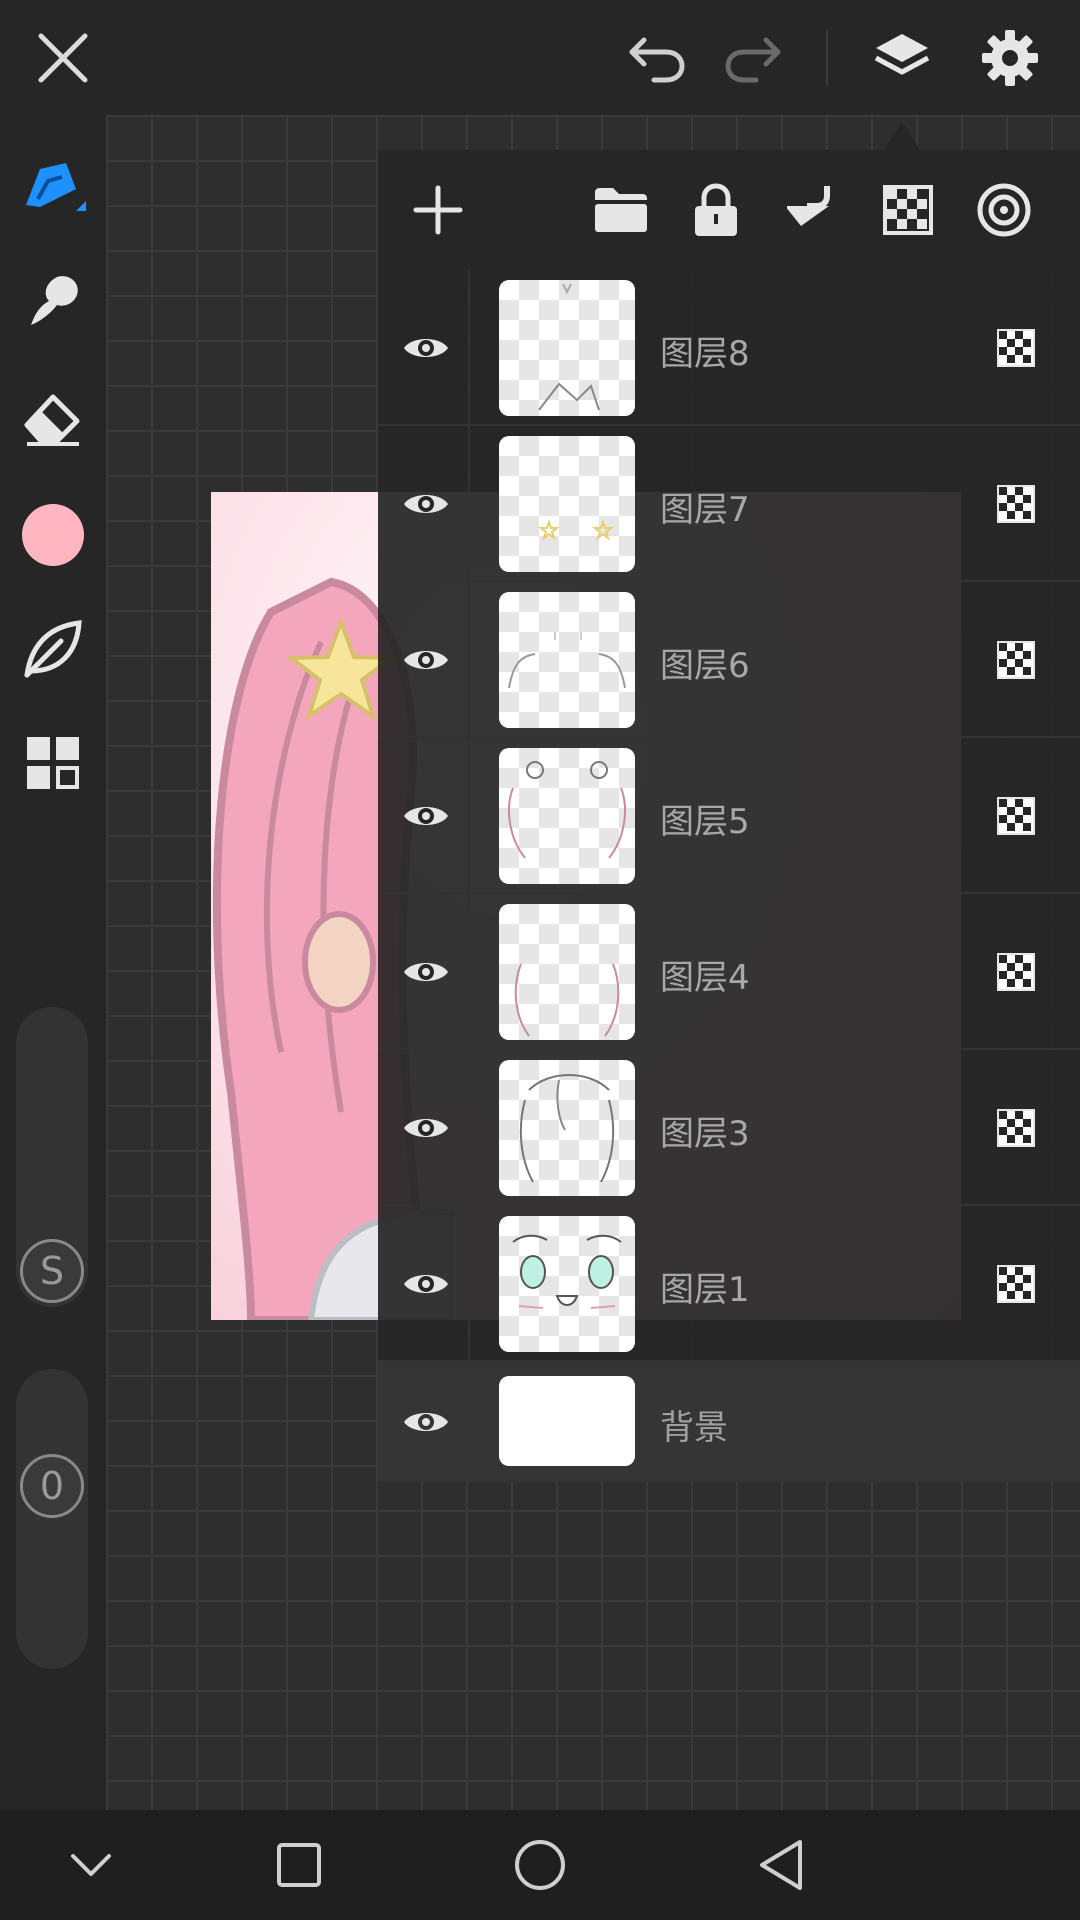  Describe the element at coordinates (902, 58) in the screenshot. I see `layers-icon` at that location.